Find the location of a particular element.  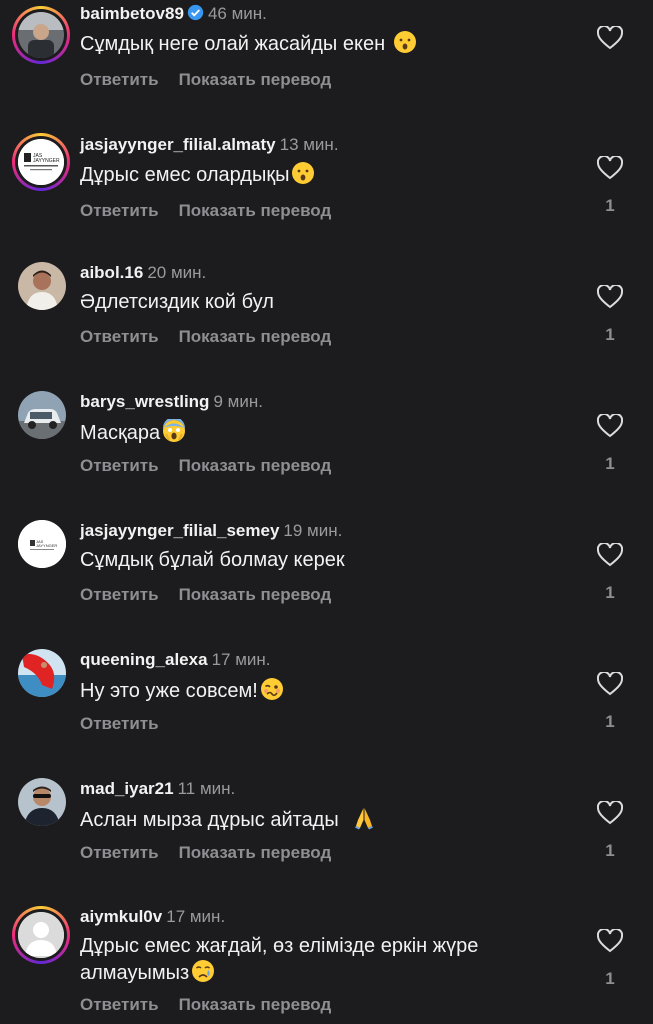

username: queening_alexa is located at coordinates (144, 659).